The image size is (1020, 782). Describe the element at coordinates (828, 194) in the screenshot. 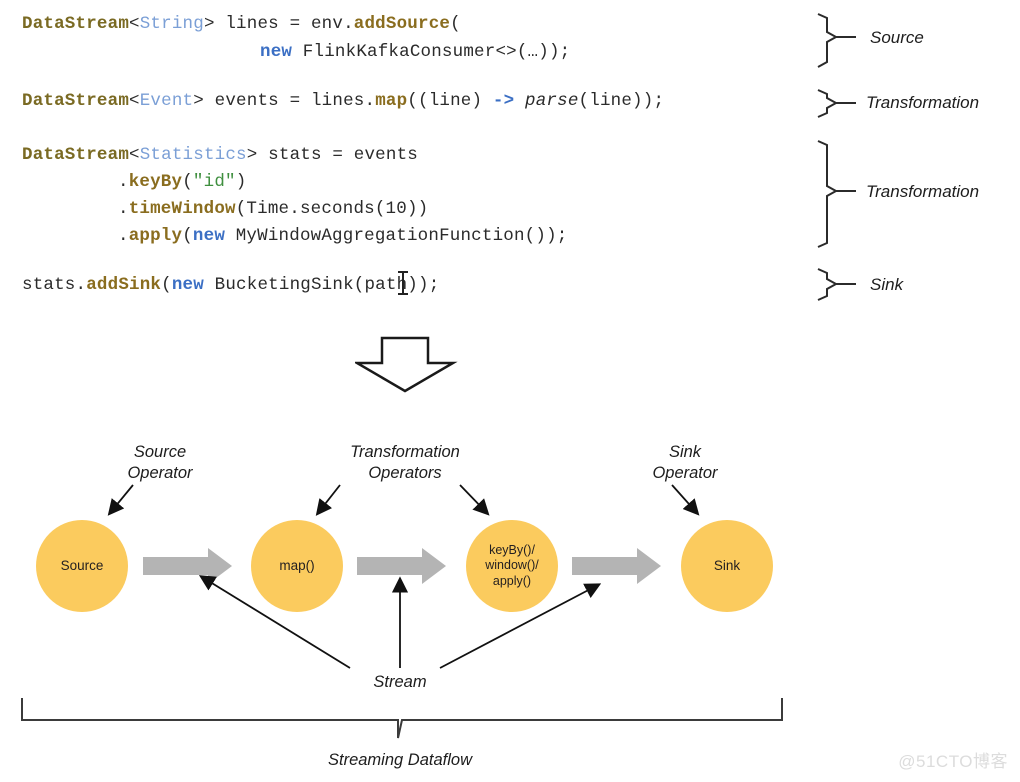

I see `brace-transformation-2-shape` at that location.